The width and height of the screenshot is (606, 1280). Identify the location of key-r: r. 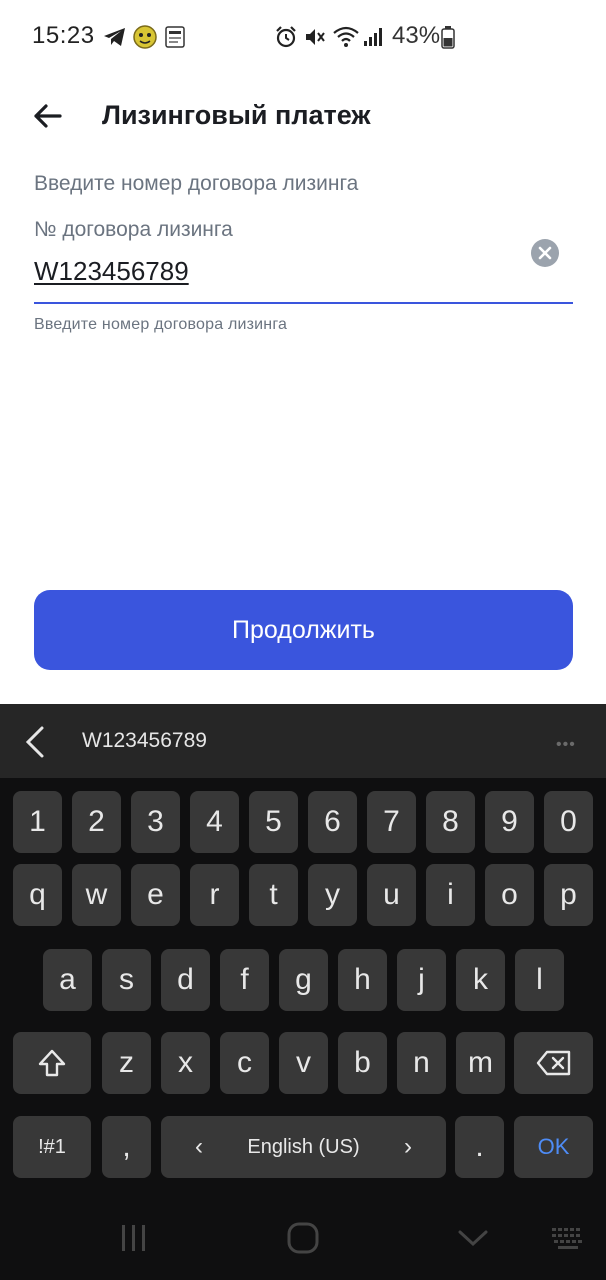
(214, 895).